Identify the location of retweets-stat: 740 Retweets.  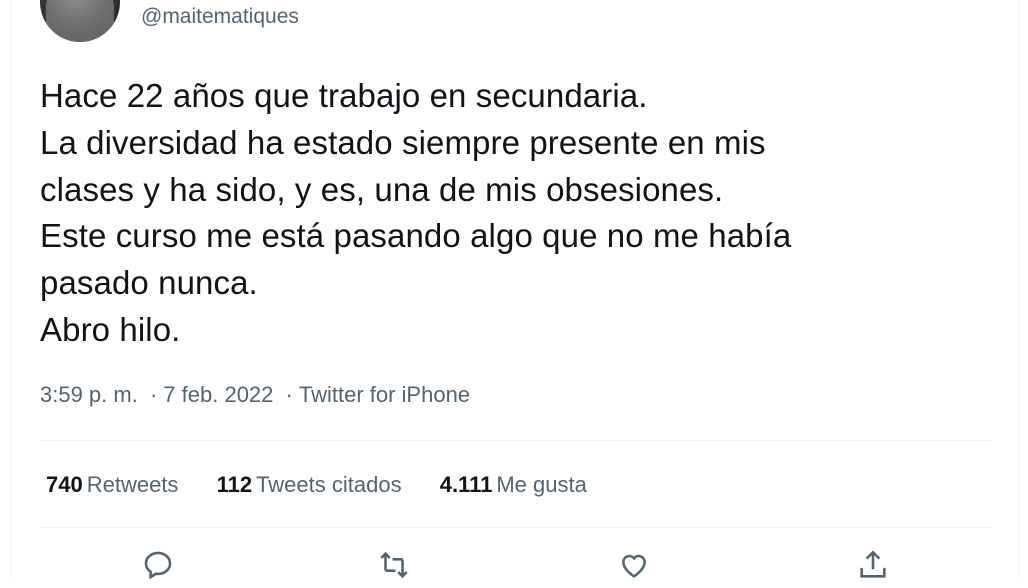
(112, 485).